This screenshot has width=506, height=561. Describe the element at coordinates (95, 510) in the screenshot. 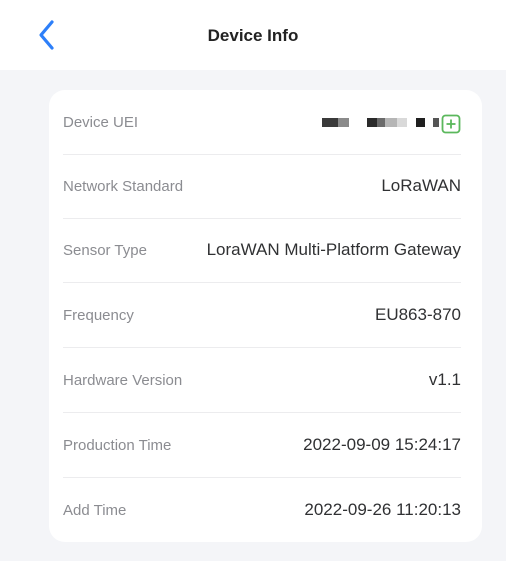

I see `add-time-label: Add Time` at that location.